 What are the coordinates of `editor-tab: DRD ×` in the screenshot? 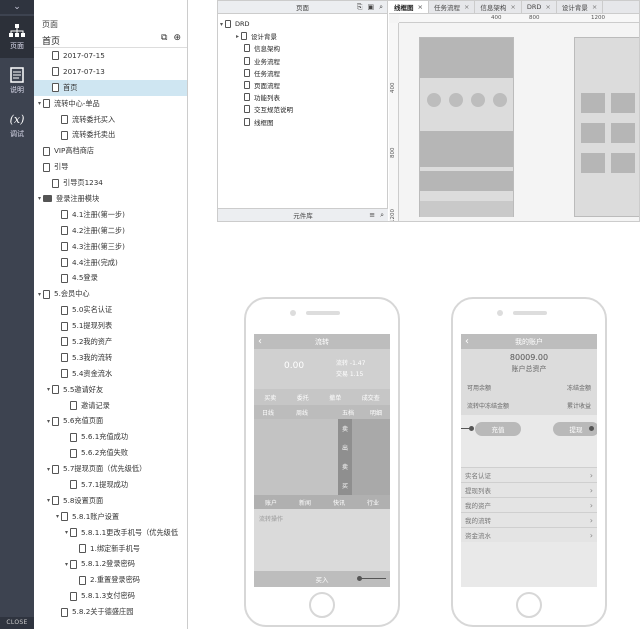 It's located at (539, 7).